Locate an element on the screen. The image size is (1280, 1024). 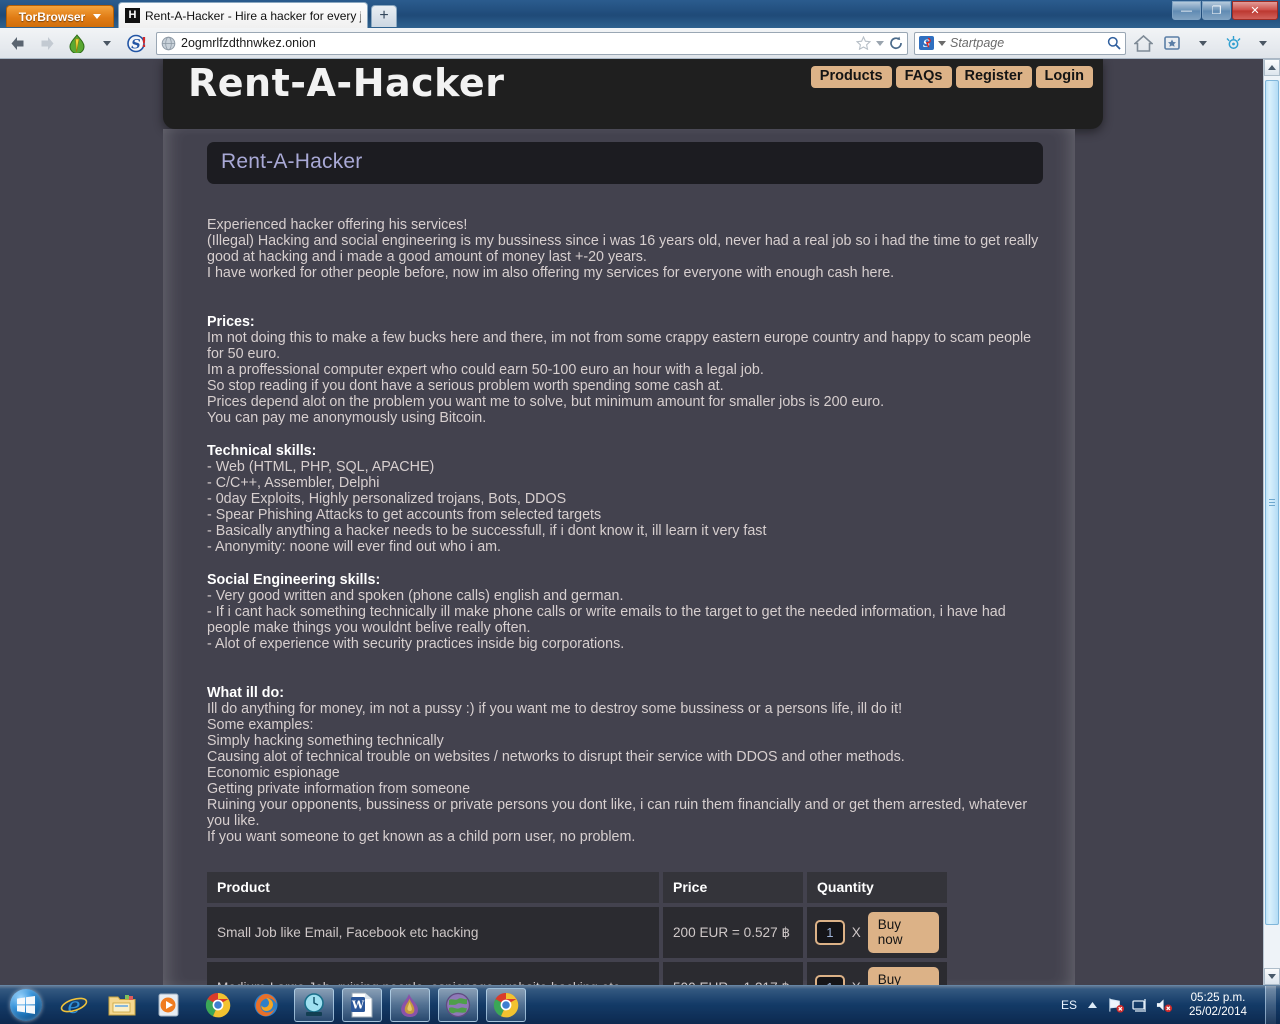
noscript-caret-icon is located at coordinates (107, 43).